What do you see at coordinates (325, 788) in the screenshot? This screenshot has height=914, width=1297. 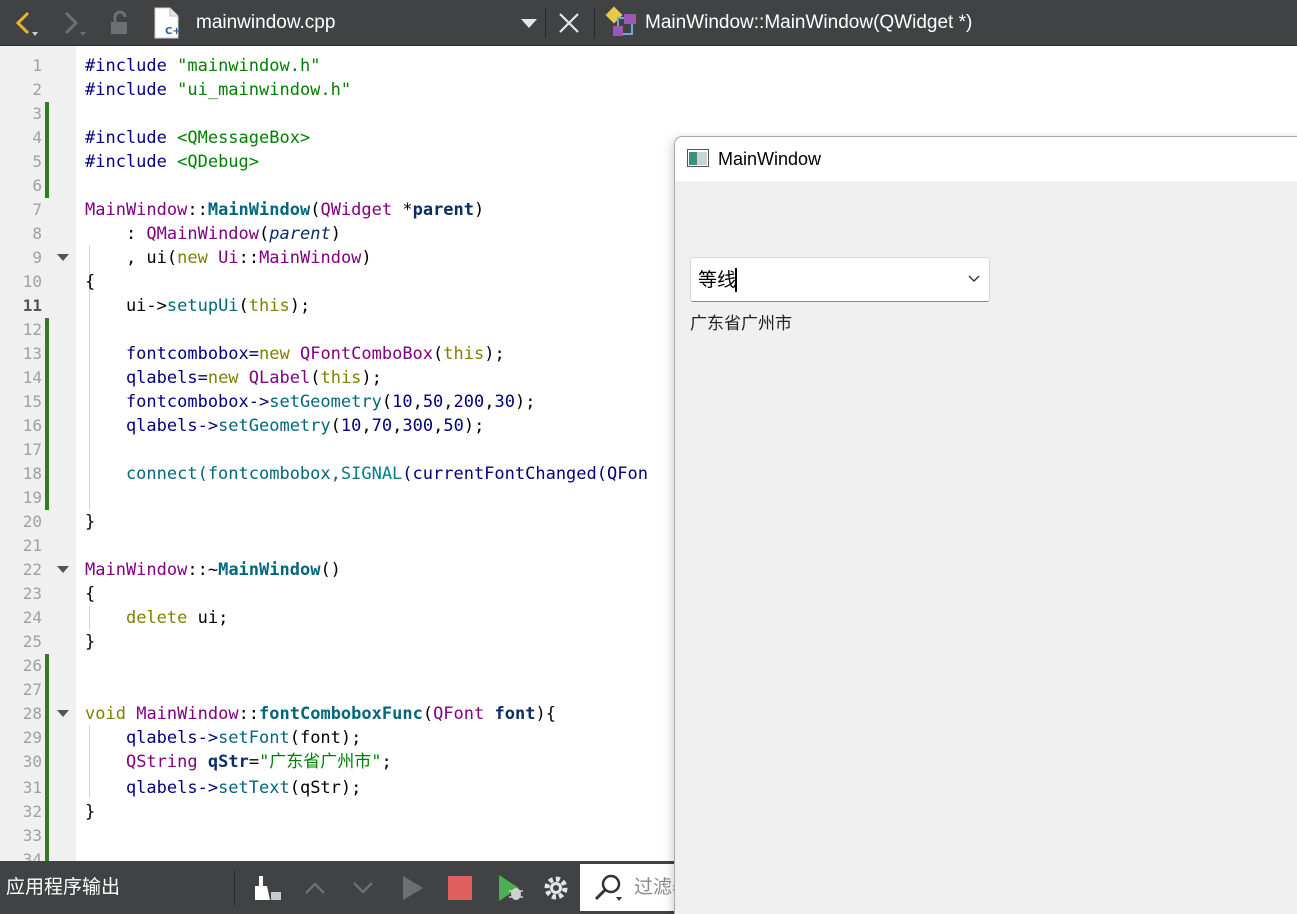 I see `code-token: (qStr);` at bounding box center [325, 788].